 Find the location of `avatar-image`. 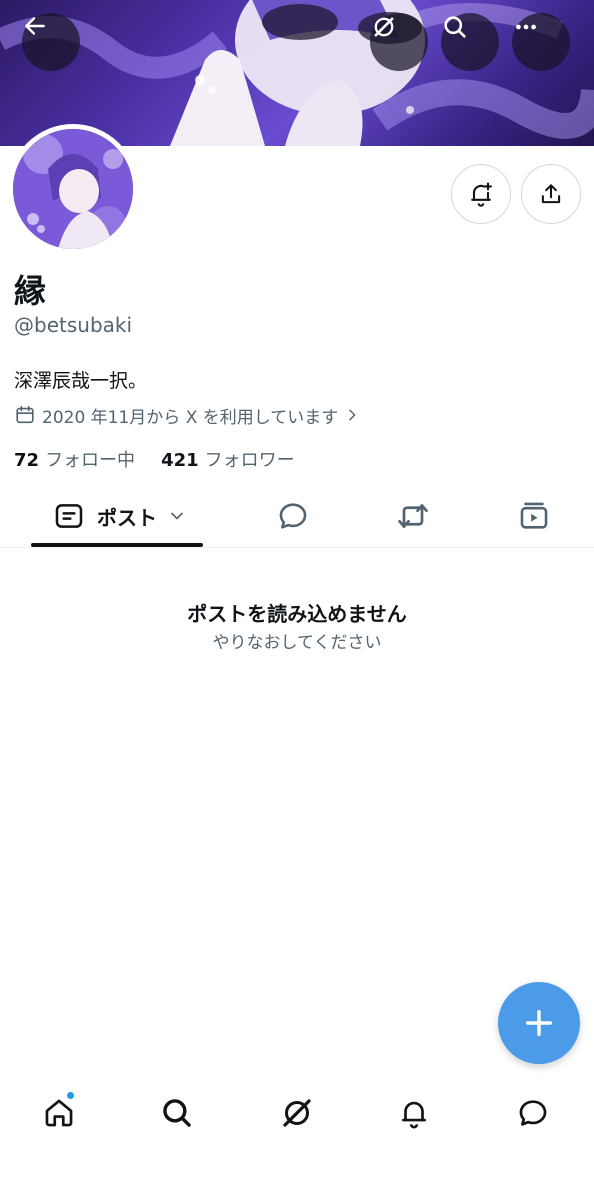

avatar-image is located at coordinates (73, 189).